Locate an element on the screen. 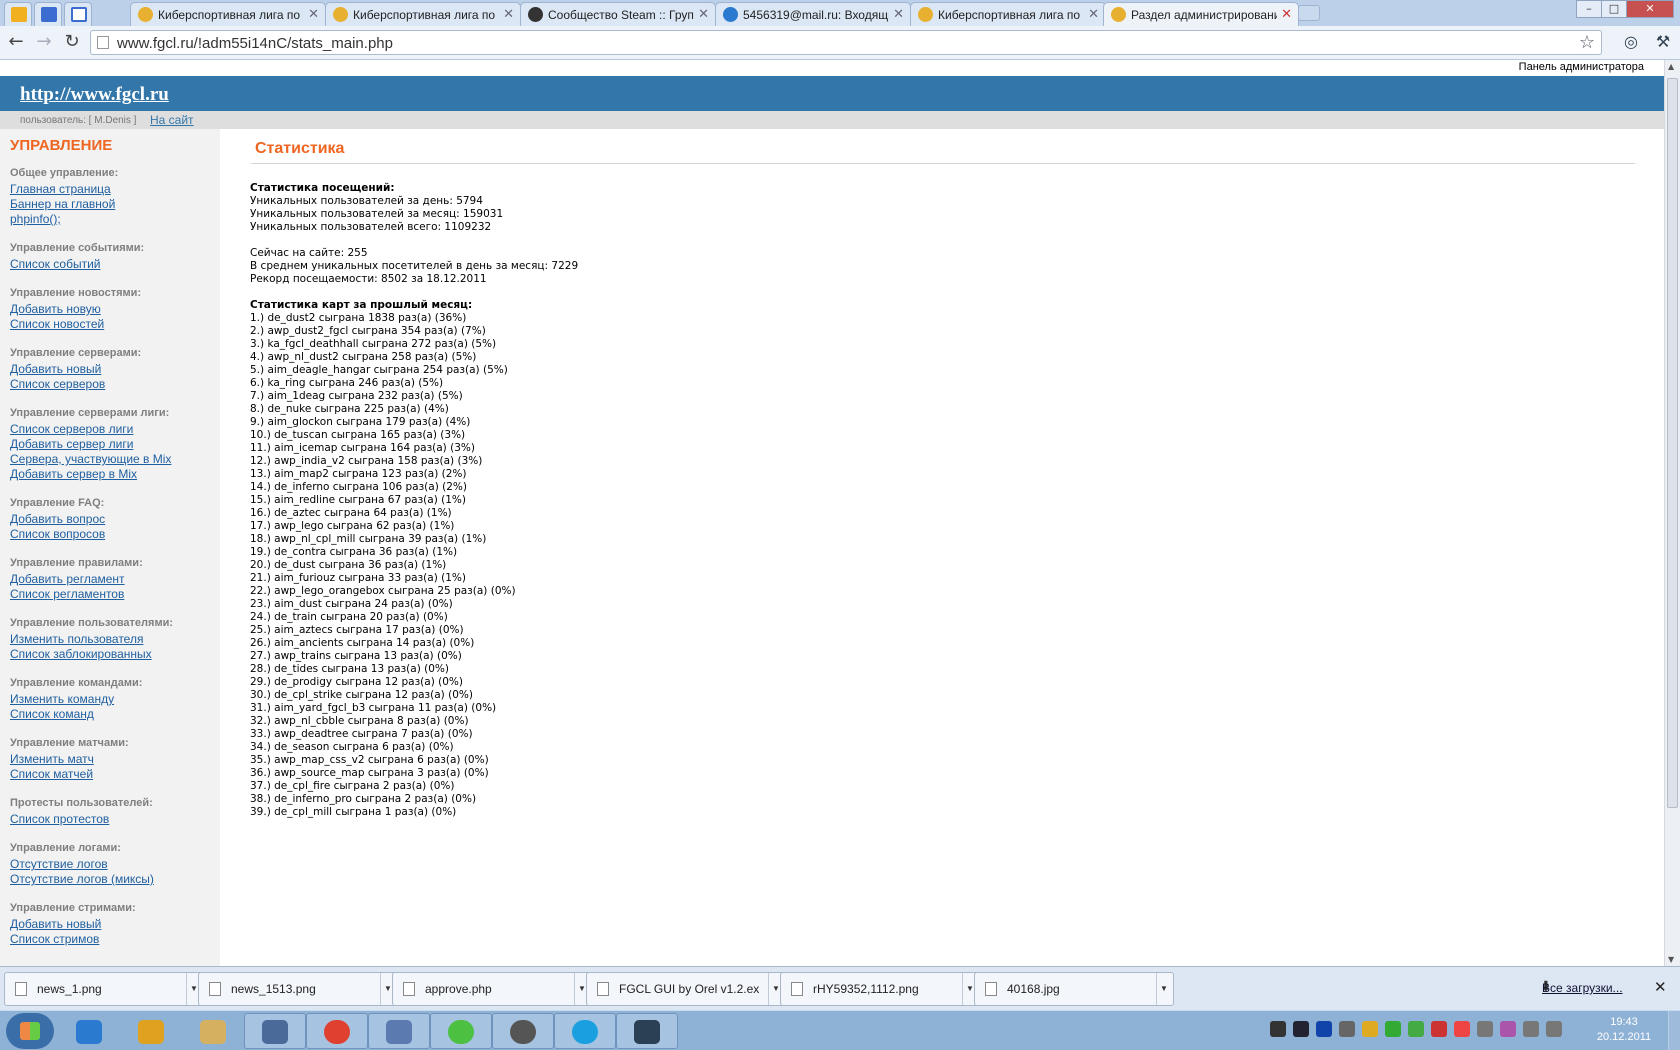 The height and width of the screenshot is (1050, 1680). download-item: news_1.png ▼ is located at coordinates (104, 989).